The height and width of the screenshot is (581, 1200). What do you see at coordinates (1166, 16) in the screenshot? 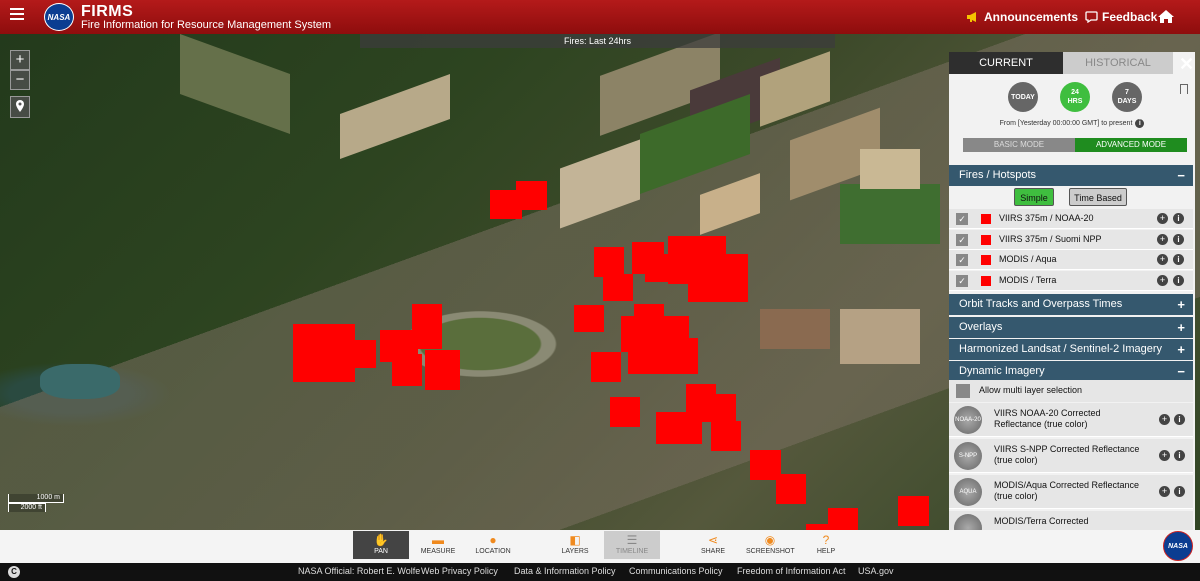
I see `home-icon` at bounding box center [1166, 16].